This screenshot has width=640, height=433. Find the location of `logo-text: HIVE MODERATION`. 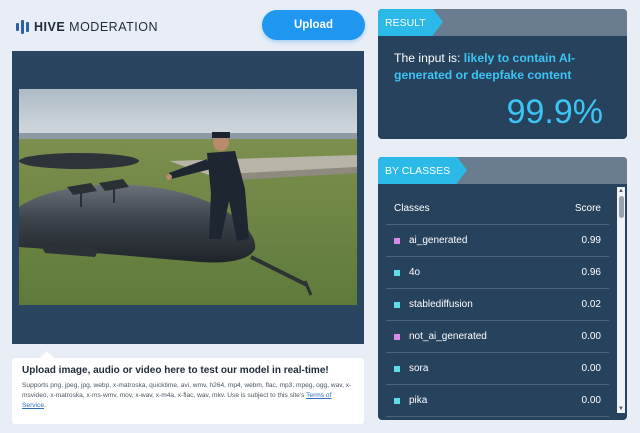

logo-text: HIVE MODERATION is located at coordinates (96, 27).